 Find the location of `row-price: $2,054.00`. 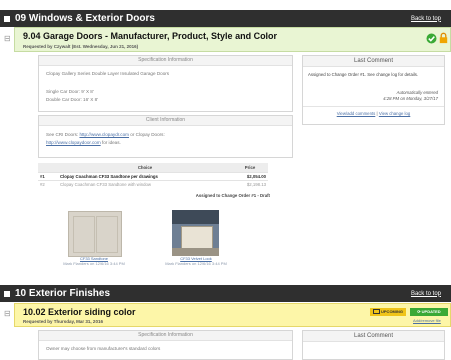

row-price: $2,054.00 is located at coordinates (250, 176).